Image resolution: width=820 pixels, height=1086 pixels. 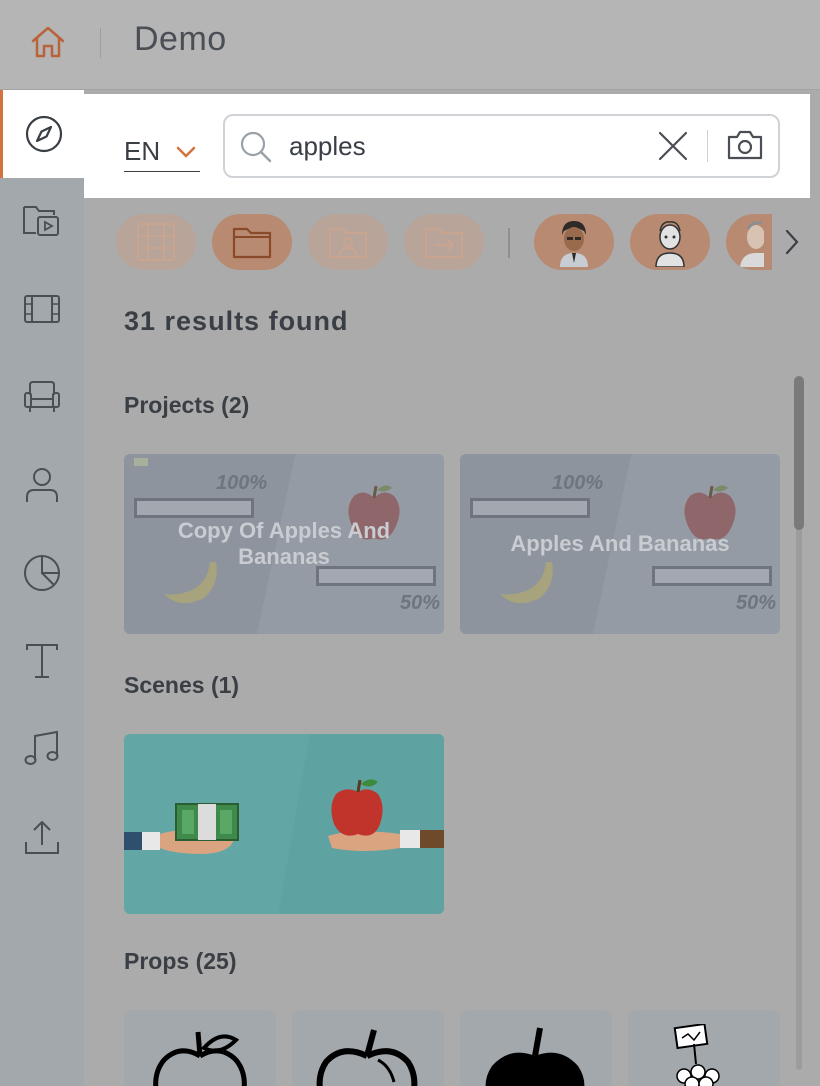 What do you see at coordinates (745, 145) in the screenshot?
I see `camera-icon` at bounding box center [745, 145].